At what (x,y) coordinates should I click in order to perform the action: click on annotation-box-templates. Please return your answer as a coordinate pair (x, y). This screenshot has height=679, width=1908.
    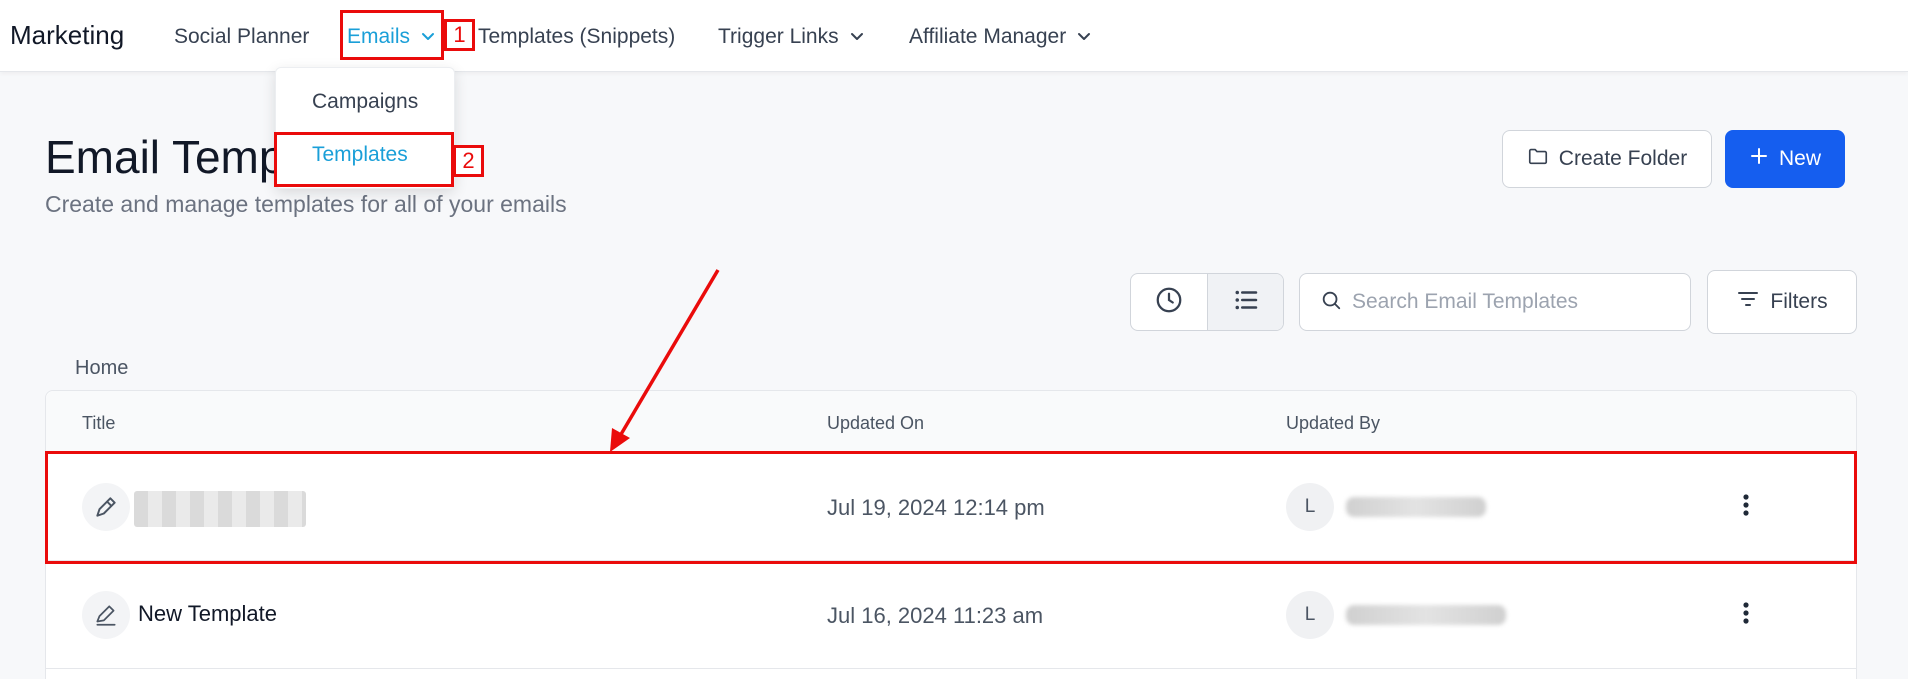
    Looking at the image, I should click on (364, 159).